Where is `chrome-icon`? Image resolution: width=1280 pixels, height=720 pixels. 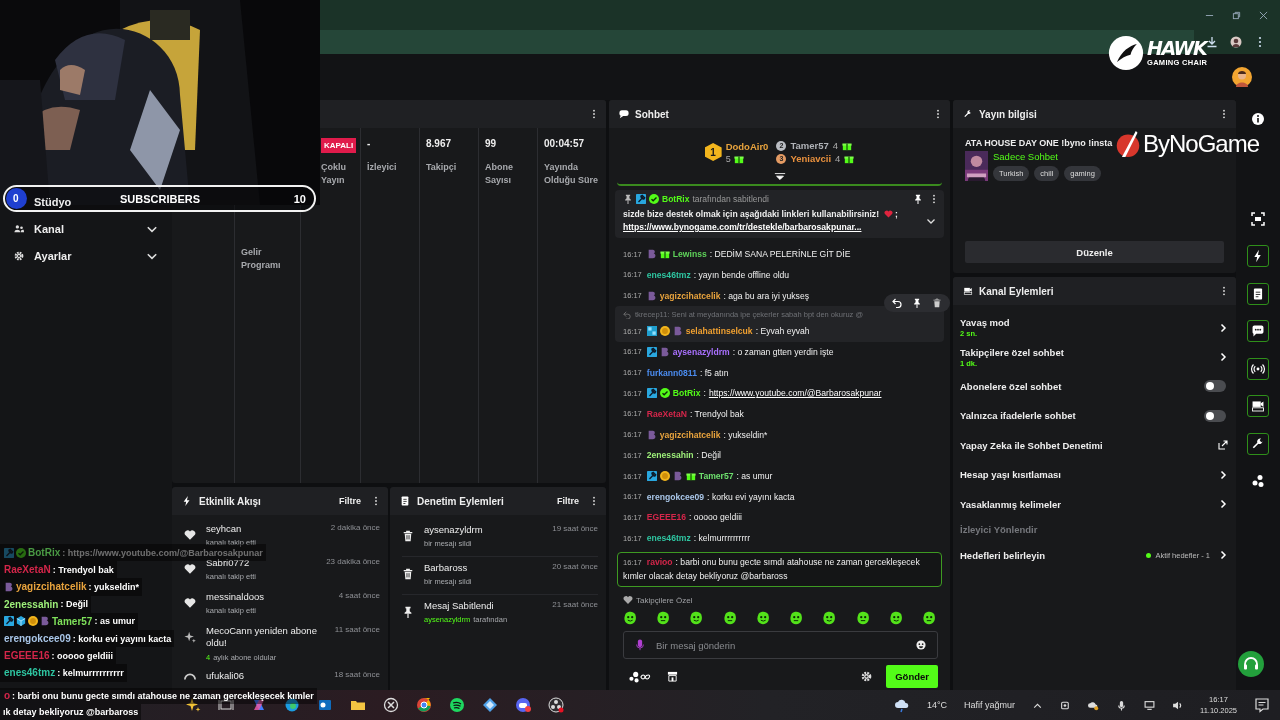 chrome-icon is located at coordinates (424, 705).